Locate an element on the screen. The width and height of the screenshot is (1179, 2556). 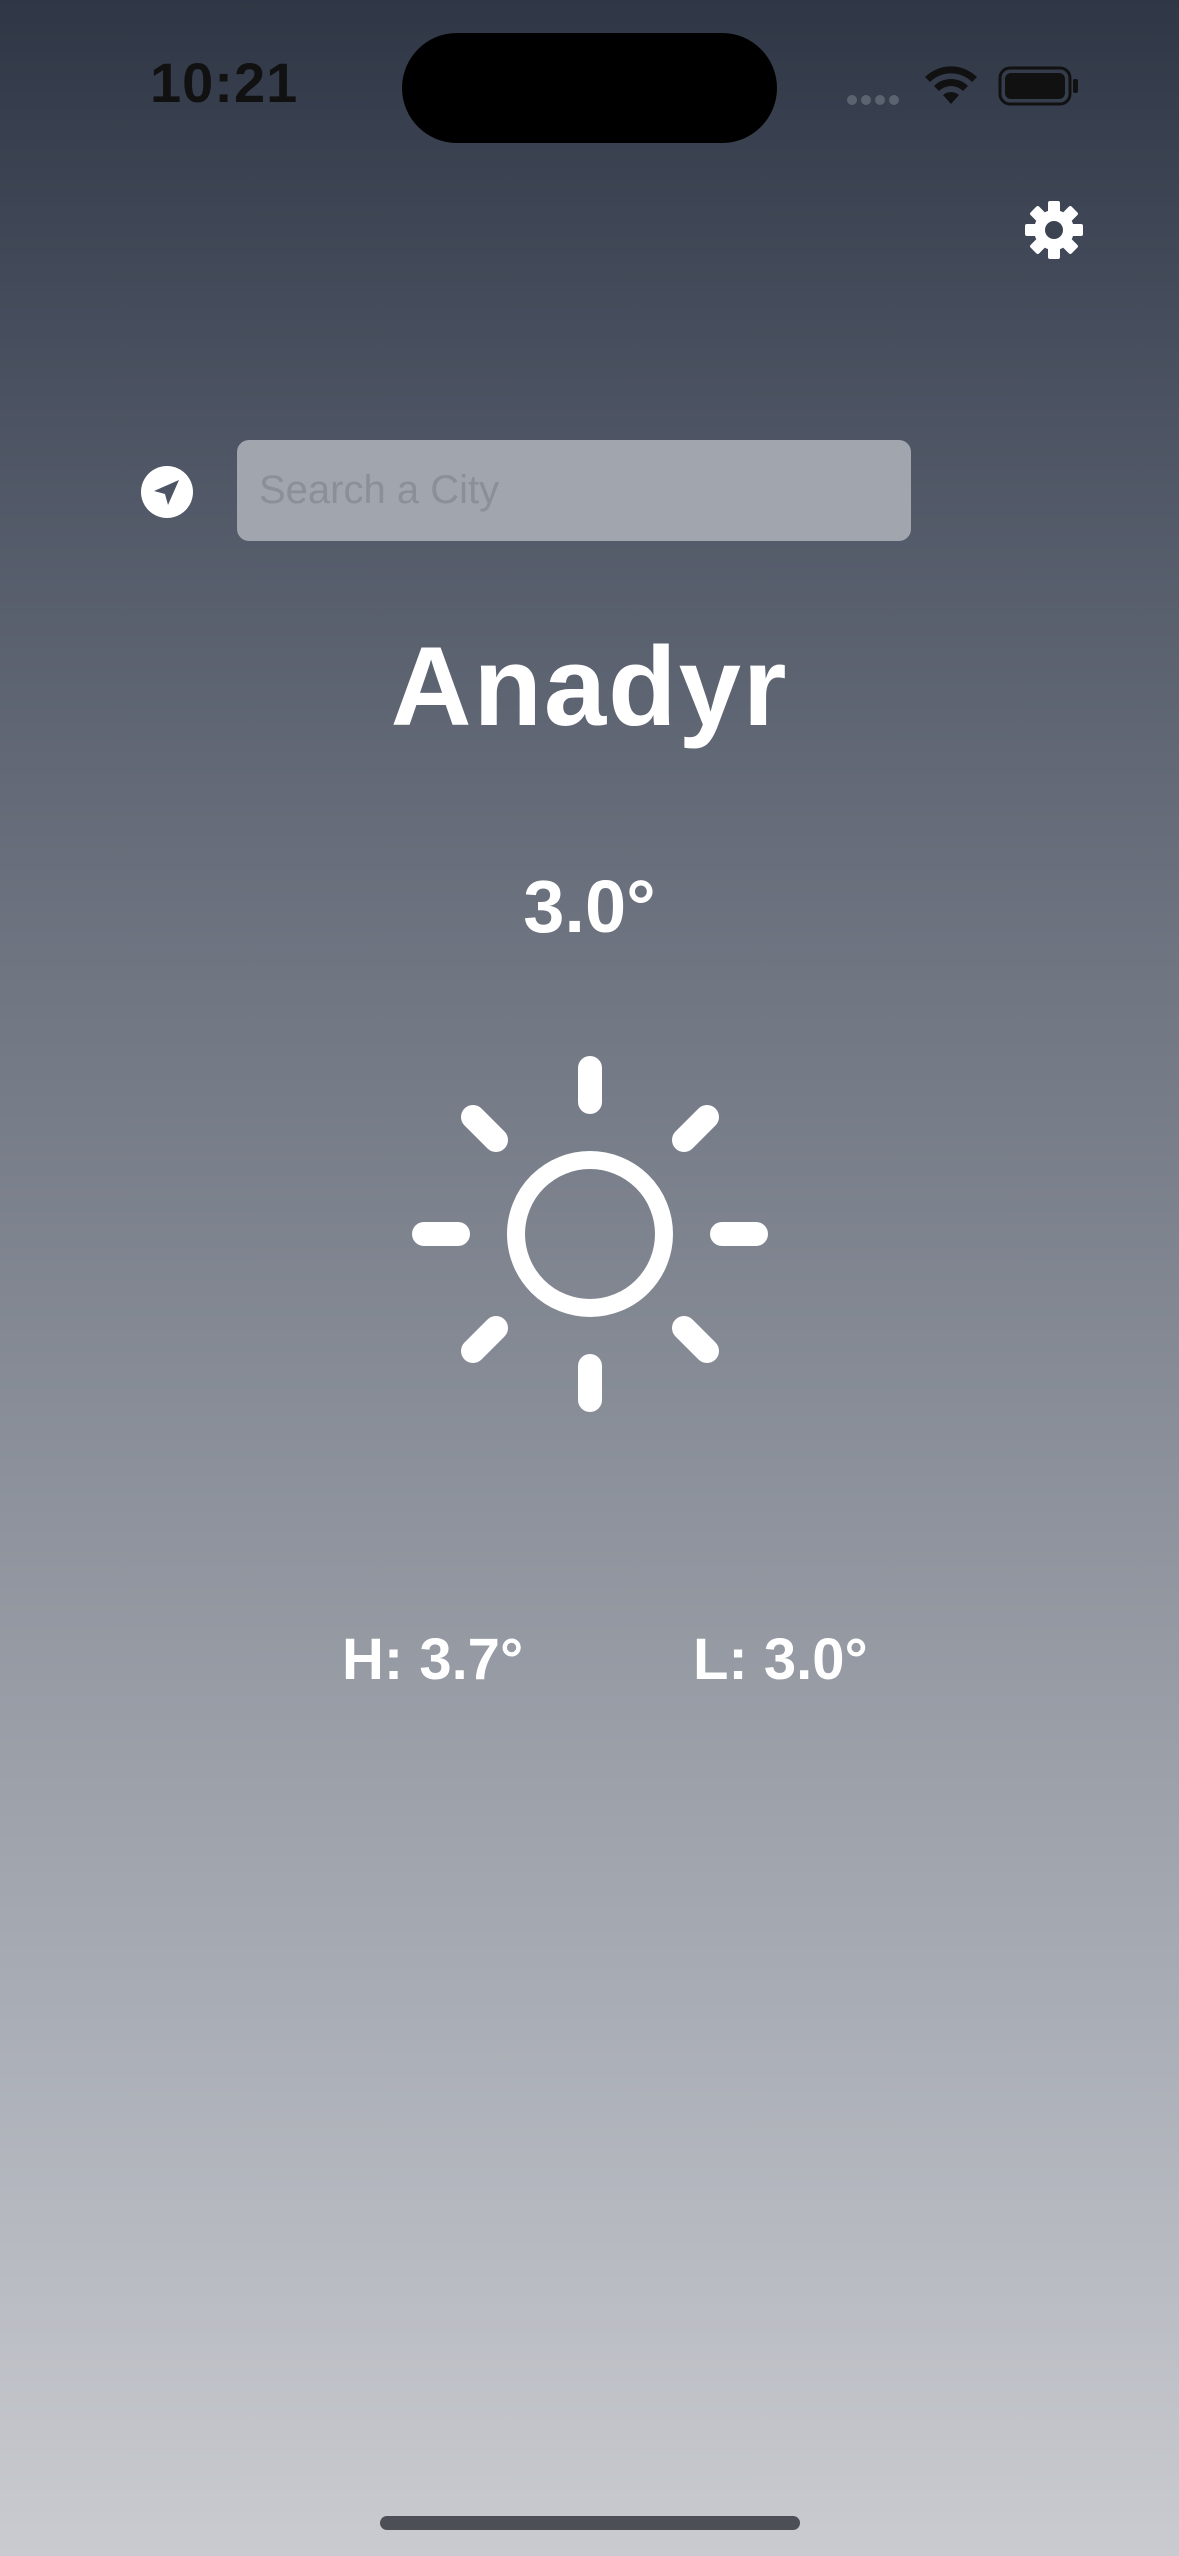
signal-dots-icon is located at coordinates (873, 100).